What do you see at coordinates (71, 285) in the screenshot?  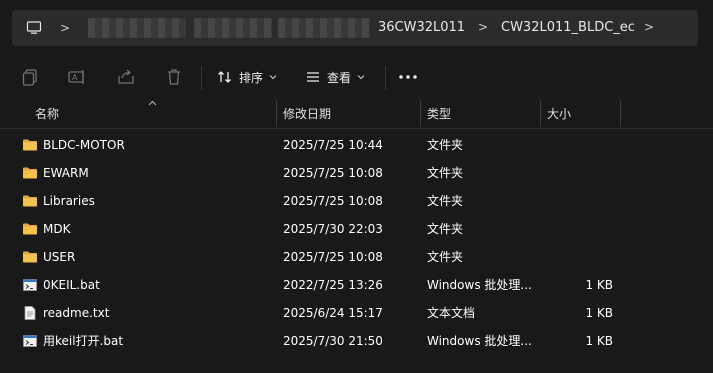 I see `file-name: 0KEIL.bat` at bounding box center [71, 285].